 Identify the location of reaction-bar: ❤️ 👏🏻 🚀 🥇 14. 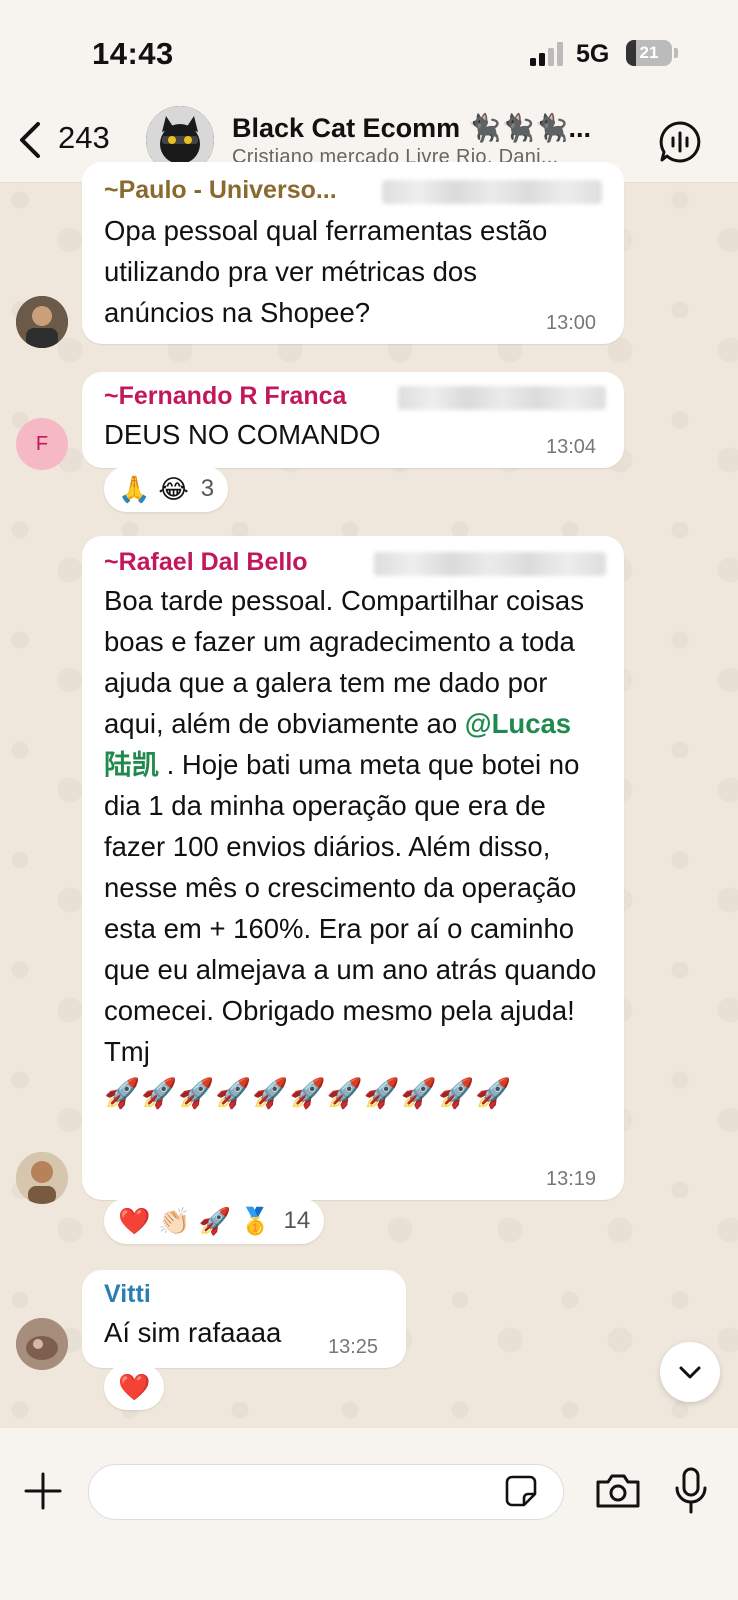
(214, 1221).